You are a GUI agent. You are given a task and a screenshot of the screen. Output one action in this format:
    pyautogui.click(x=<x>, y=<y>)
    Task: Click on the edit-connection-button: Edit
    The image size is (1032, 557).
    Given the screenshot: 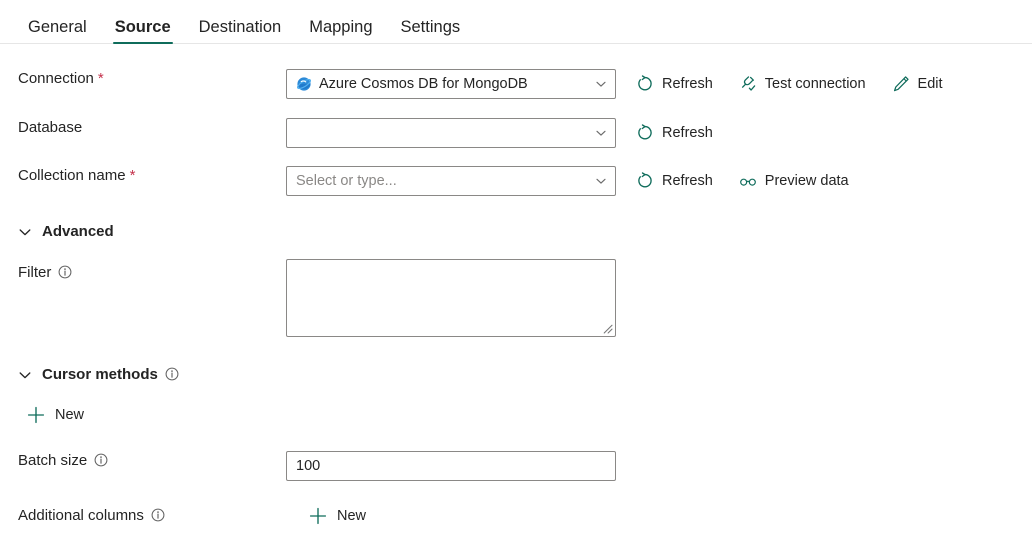 What is the action you would take?
    pyautogui.click(x=917, y=84)
    